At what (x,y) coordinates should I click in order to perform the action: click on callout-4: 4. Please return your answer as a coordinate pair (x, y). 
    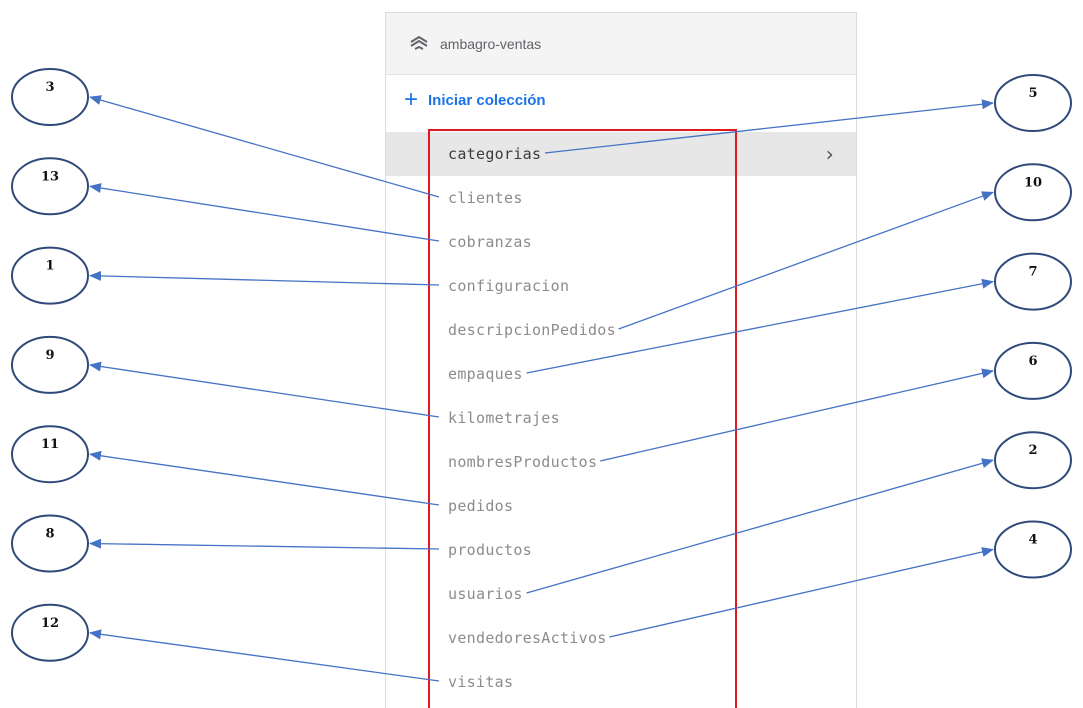
    Looking at the image, I should click on (840, 579).